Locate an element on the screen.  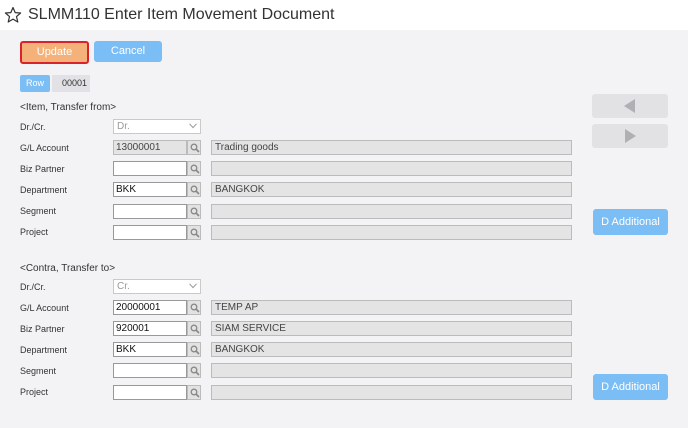
to-drcr-select: Cr. is located at coordinates (157, 286).